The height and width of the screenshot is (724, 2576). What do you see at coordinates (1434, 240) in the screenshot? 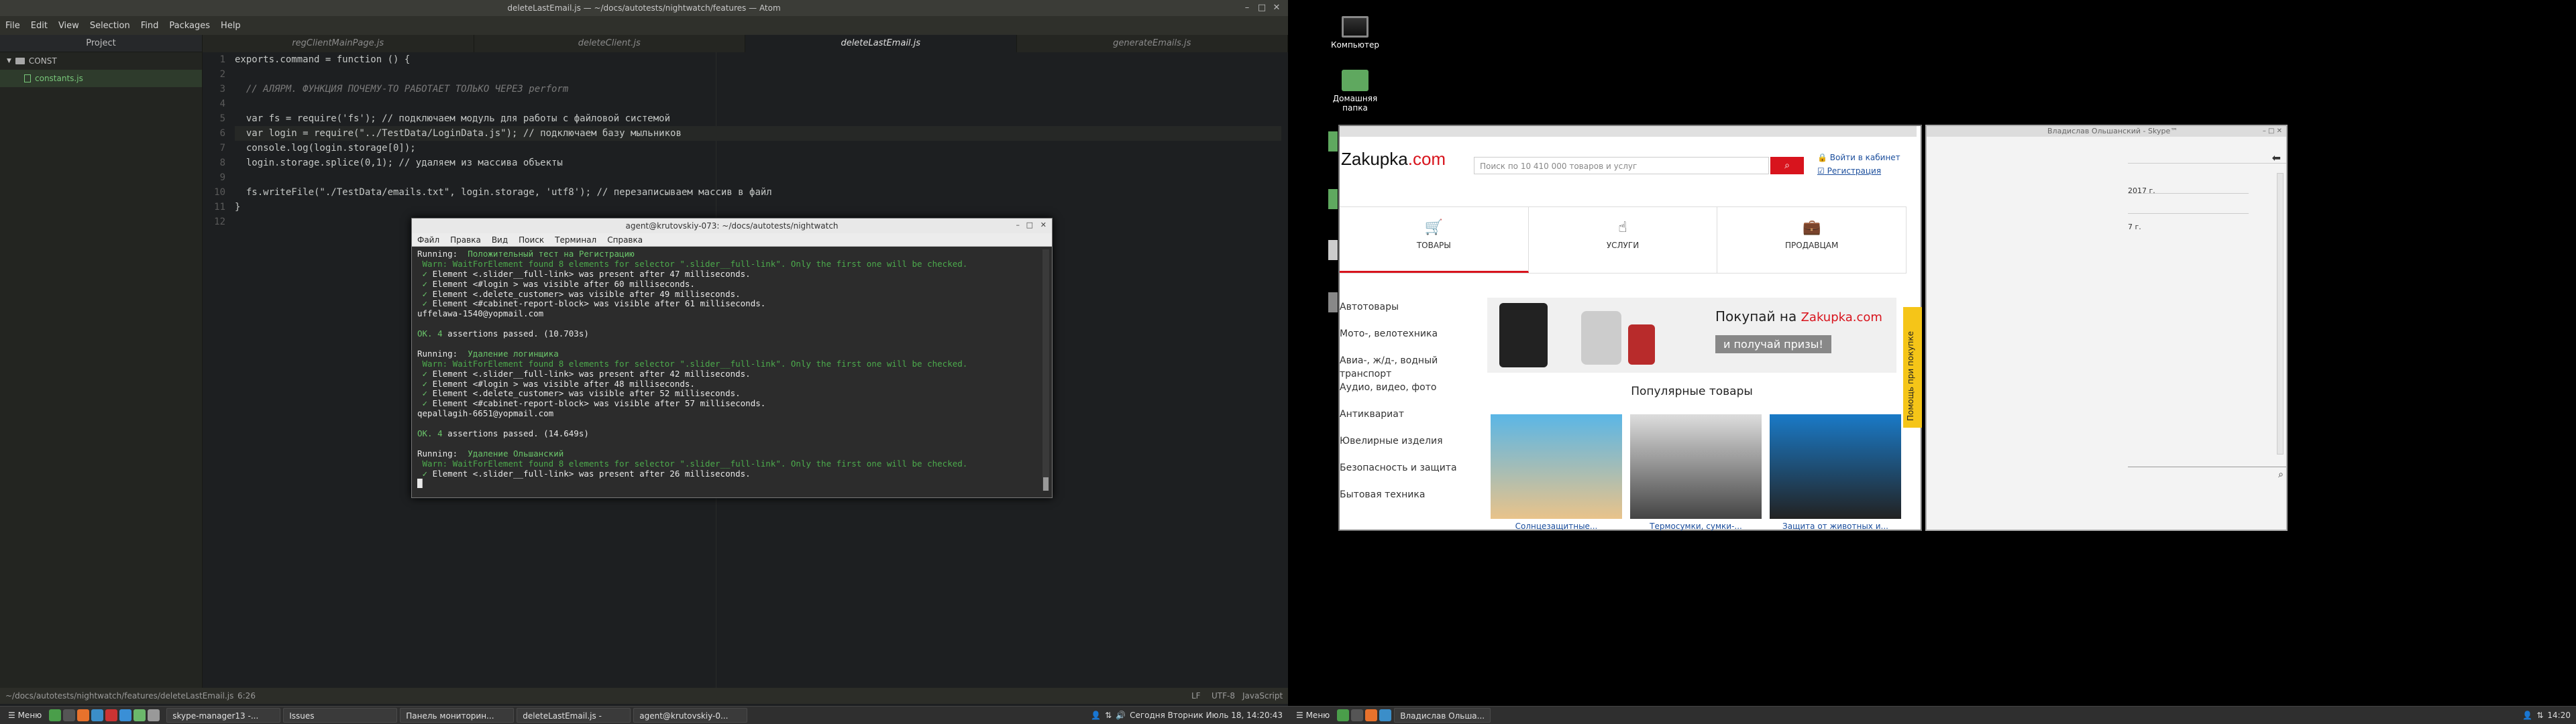
I see `tab-goods: 🛒 ТОВАРЫ` at bounding box center [1434, 240].